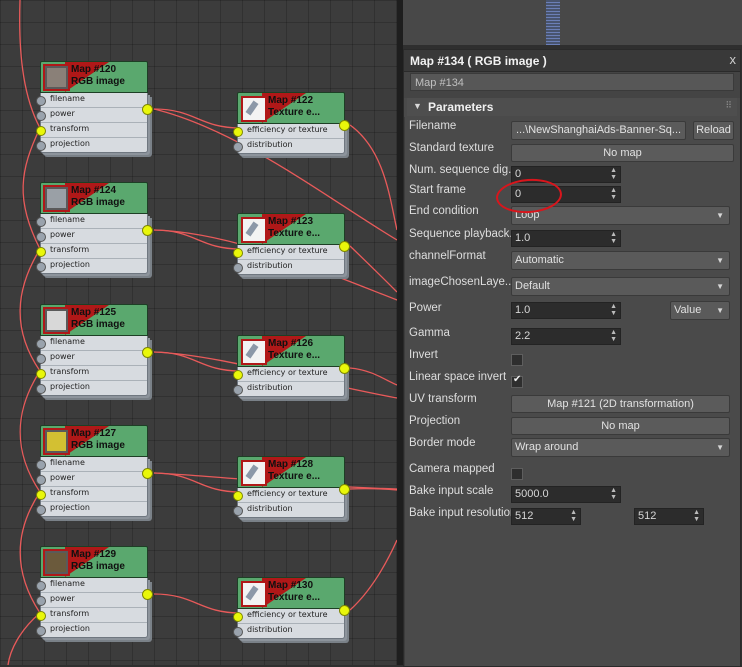  Describe the element at coordinates (620, 260) in the screenshot. I see `channel-format-dropdown: Automatic ▼` at that location.